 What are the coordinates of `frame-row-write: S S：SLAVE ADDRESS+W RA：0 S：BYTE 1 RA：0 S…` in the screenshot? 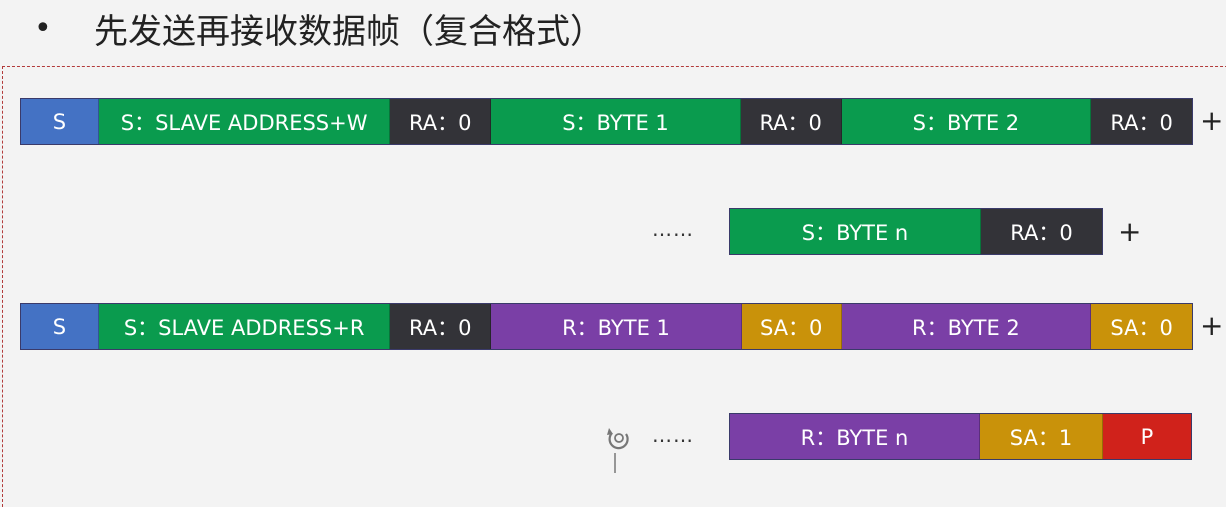 It's located at (606, 121).